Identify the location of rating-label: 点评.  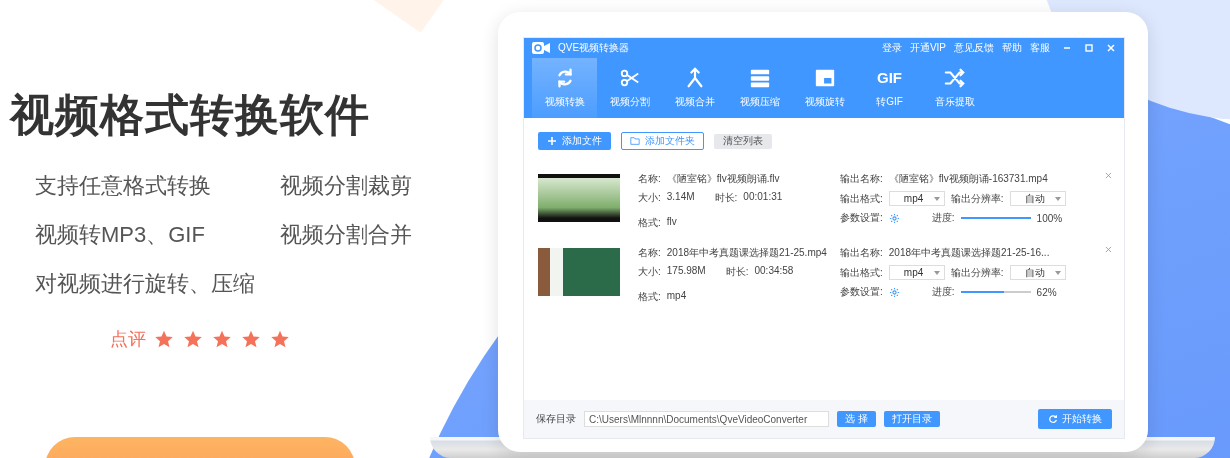
(128, 339).